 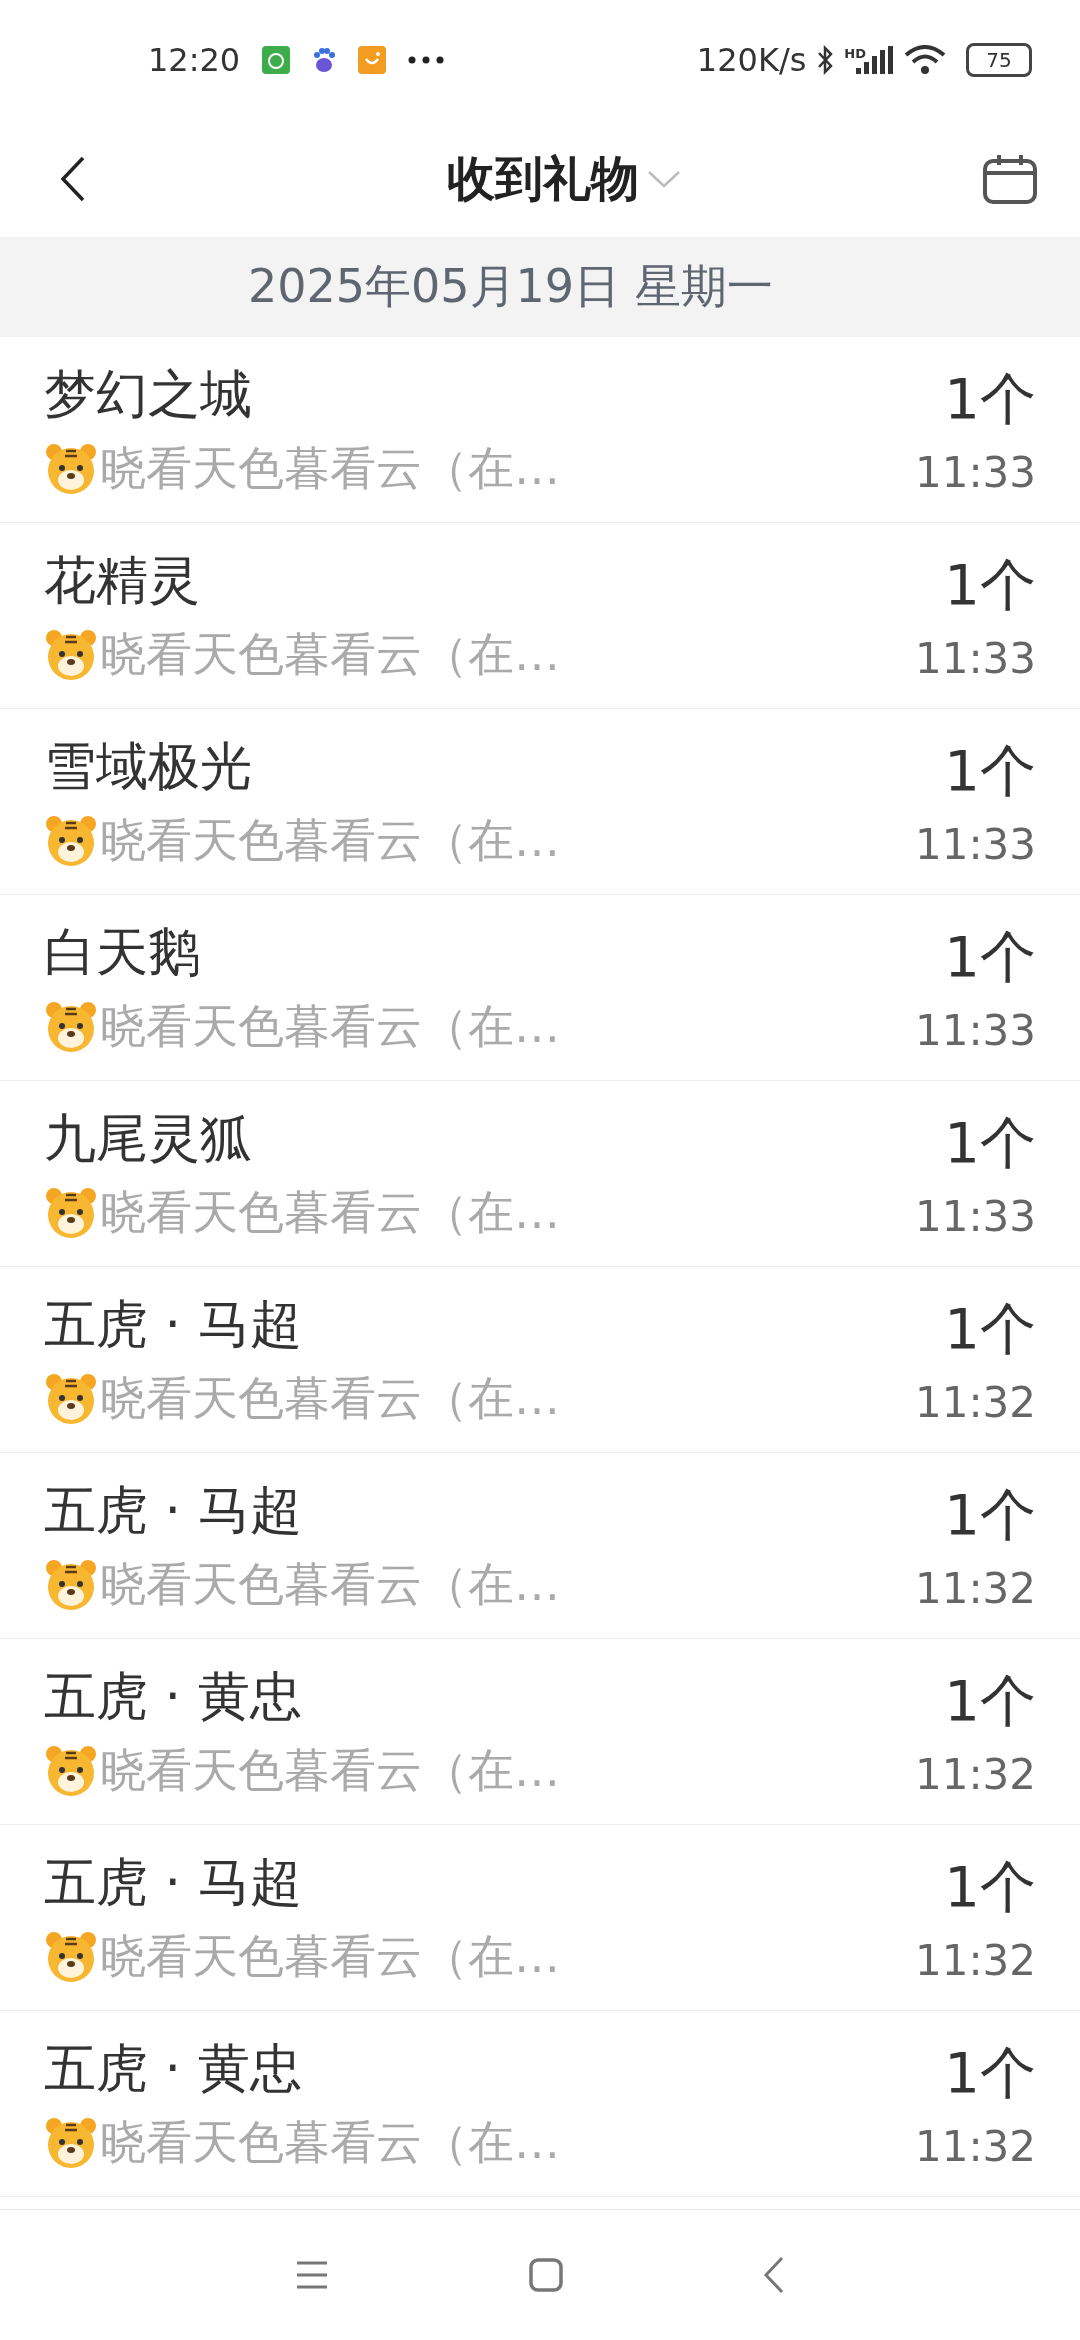 I want to click on wifi-icon, so click(x=925, y=60).